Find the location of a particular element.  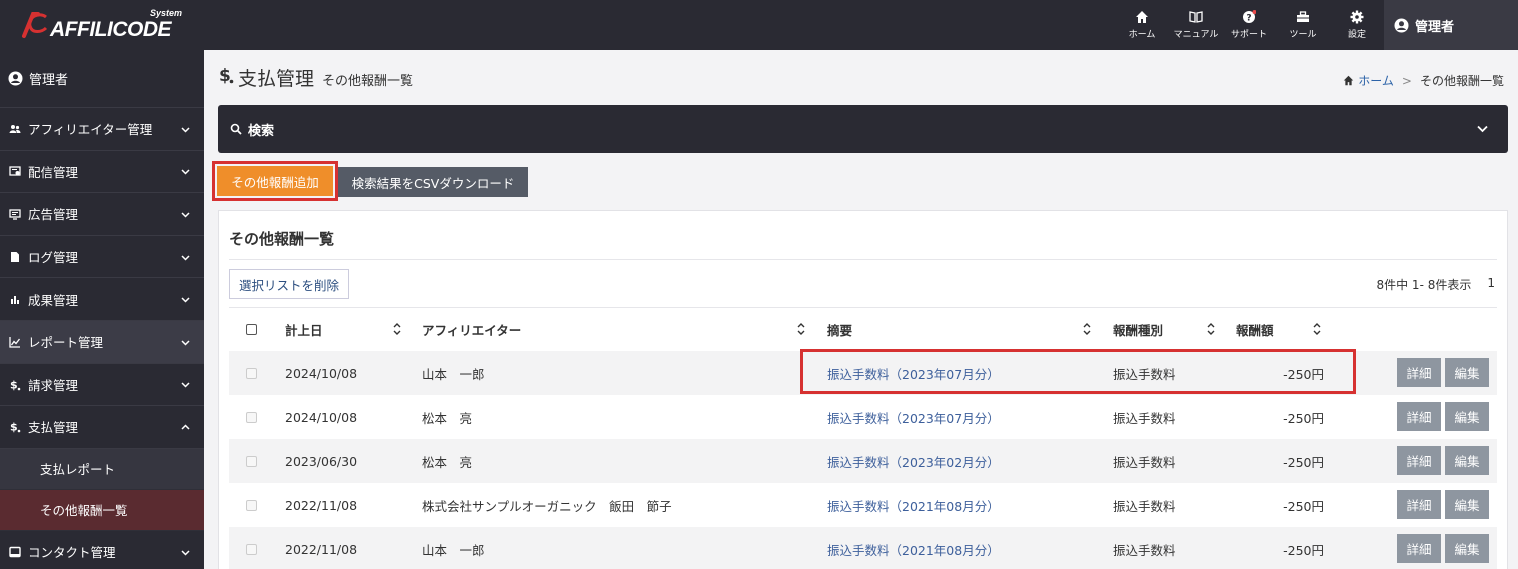

add-other-reward-button: その他報酬追加 is located at coordinates (275, 181).